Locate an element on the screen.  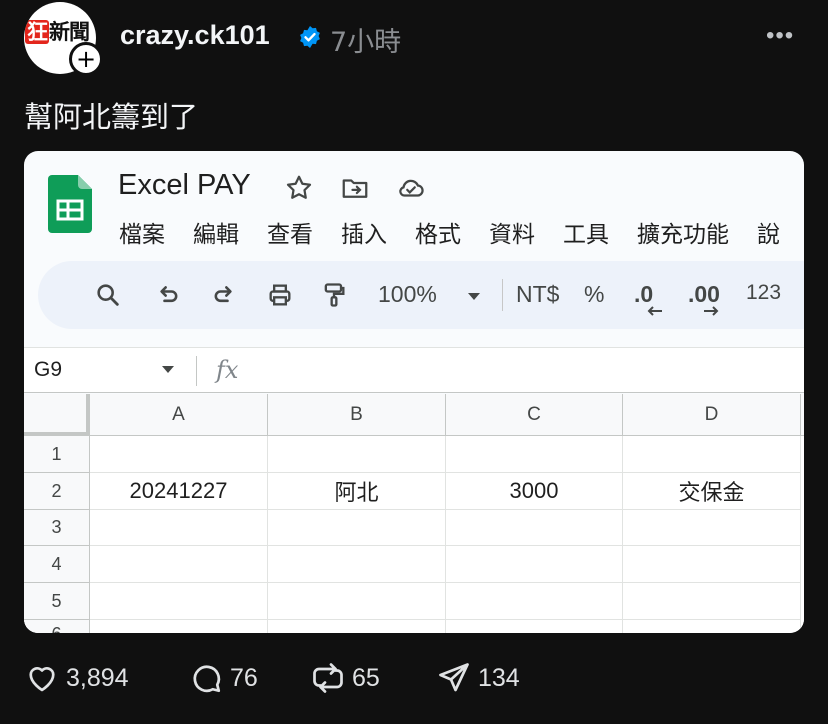
send-icon is located at coordinates (454, 677).